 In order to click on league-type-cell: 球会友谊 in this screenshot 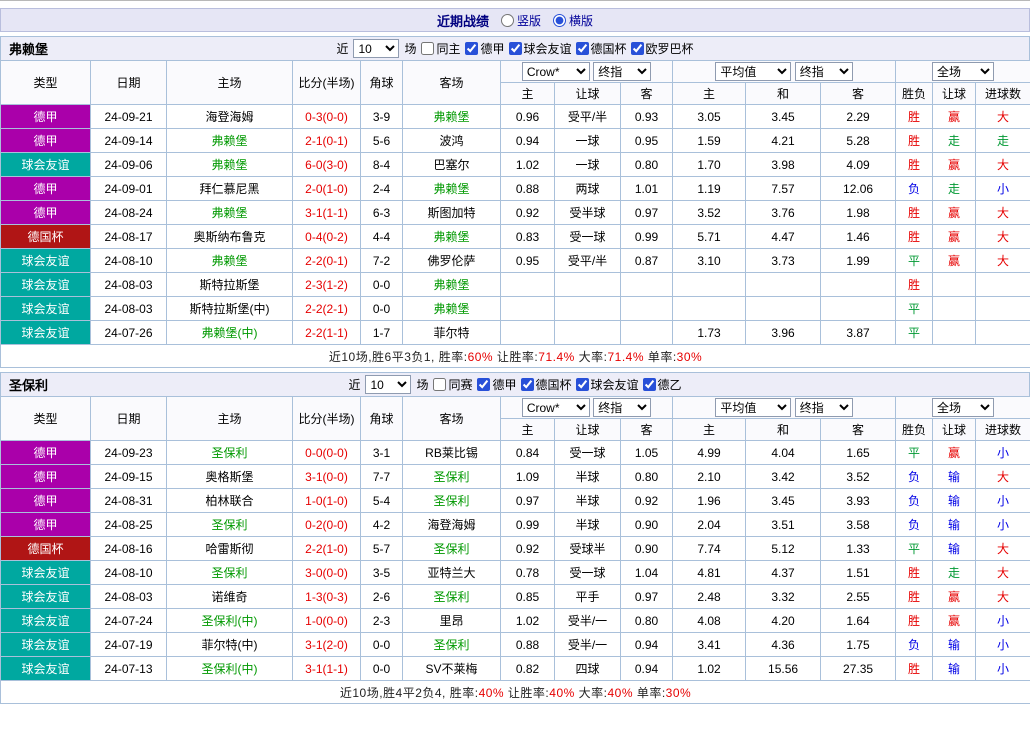, I will do `click(45, 572)`.